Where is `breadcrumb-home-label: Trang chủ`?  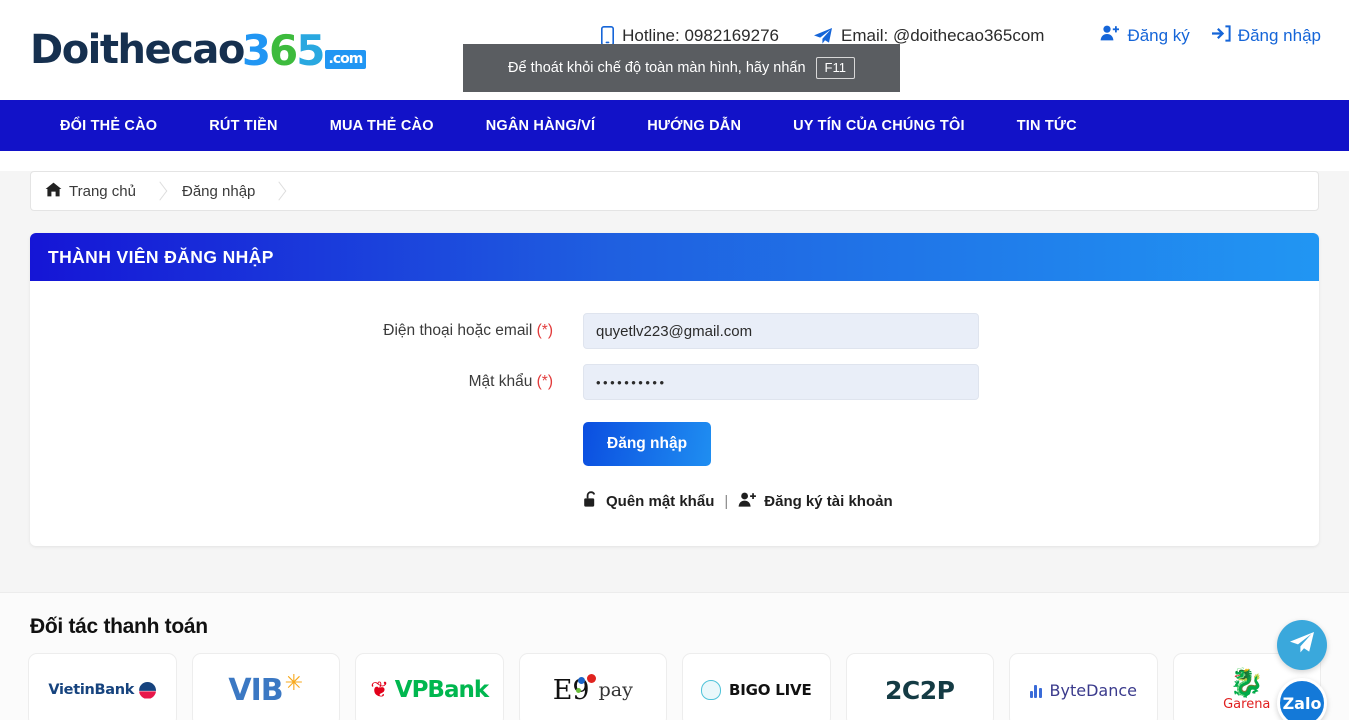
breadcrumb-home-label: Trang chủ is located at coordinates (102, 191).